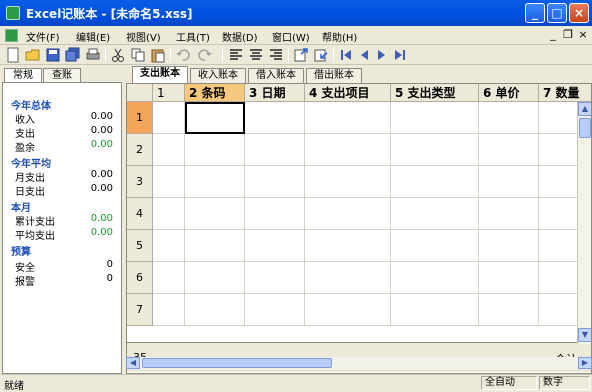 The image size is (592, 392). Describe the element at coordinates (158, 55) in the screenshot. I see `paste-icon` at that location.